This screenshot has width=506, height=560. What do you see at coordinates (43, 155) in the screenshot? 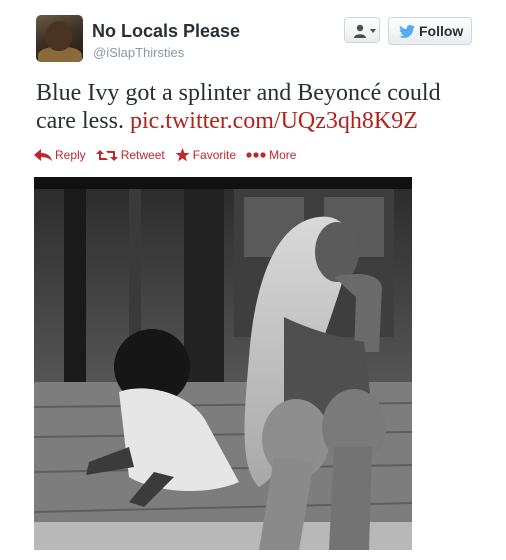
I see `reply-icon` at bounding box center [43, 155].